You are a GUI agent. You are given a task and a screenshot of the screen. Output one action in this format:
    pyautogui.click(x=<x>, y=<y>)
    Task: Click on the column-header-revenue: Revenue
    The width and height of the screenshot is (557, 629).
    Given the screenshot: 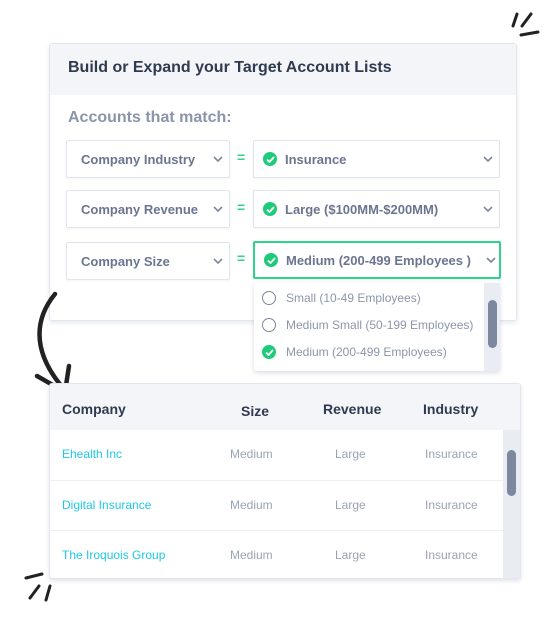 What is the action you would take?
    pyautogui.click(x=352, y=409)
    